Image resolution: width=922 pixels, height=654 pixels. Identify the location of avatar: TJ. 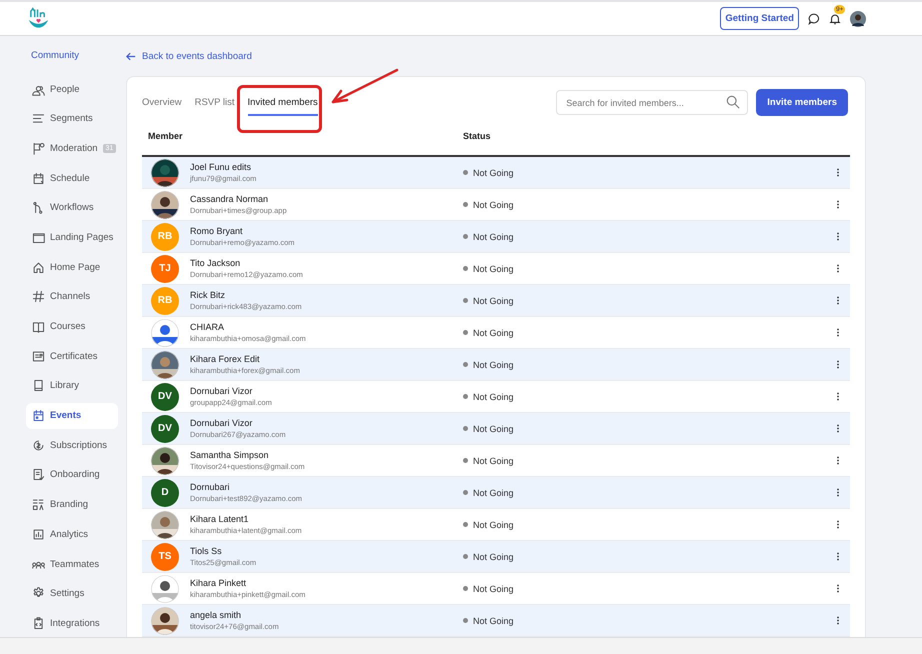
(165, 268).